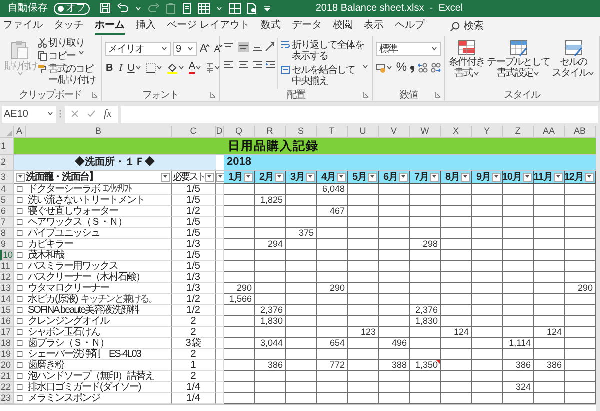  Describe the element at coordinates (7, 398) in the screenshot. I see `row-header: 23` at that location.